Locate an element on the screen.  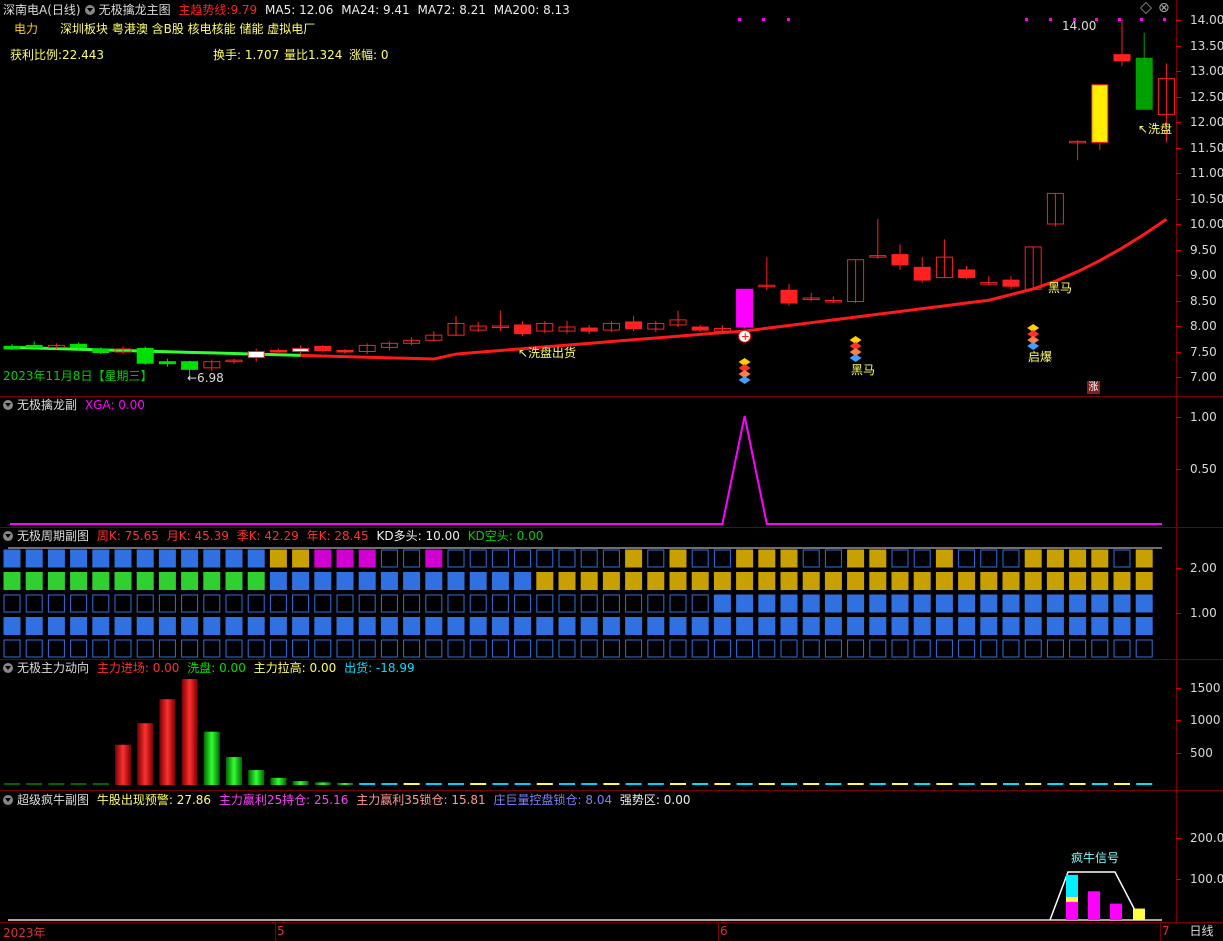
timeline-month-5: 5 is located at coordinates (281, 931).